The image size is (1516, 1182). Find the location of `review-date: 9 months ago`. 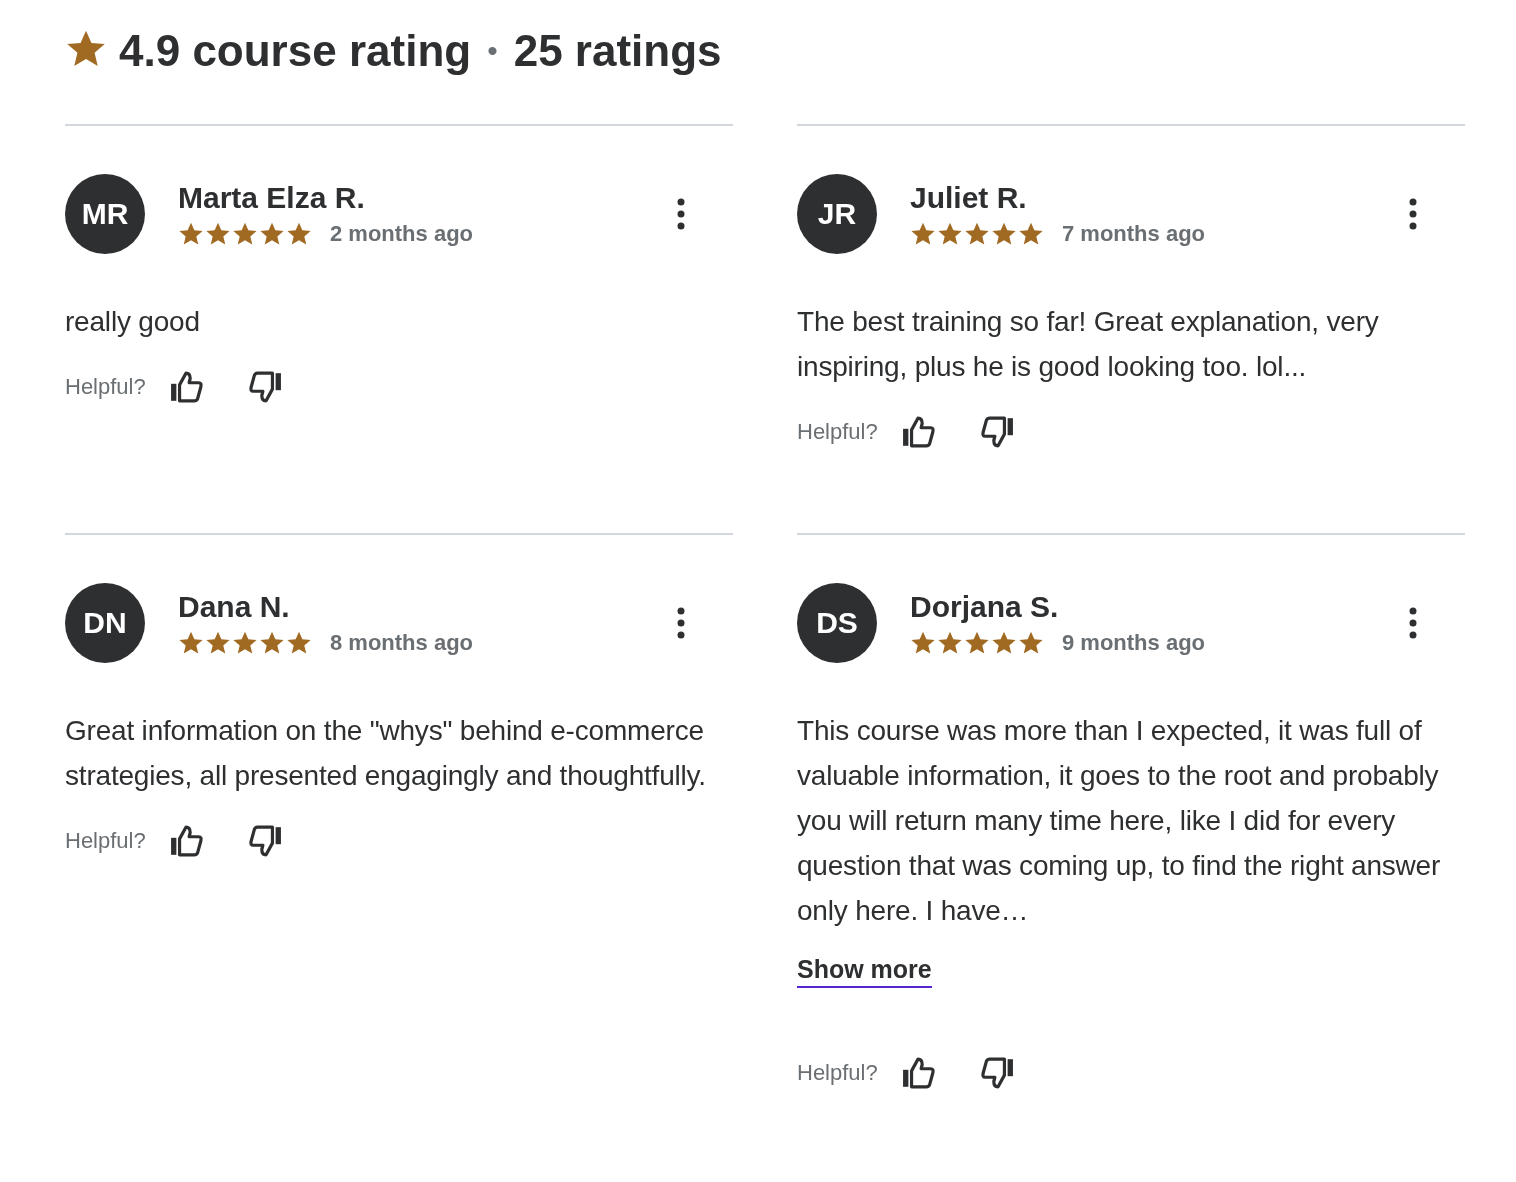

review-date: 9 months ago is located at coordinates (1133, 643).